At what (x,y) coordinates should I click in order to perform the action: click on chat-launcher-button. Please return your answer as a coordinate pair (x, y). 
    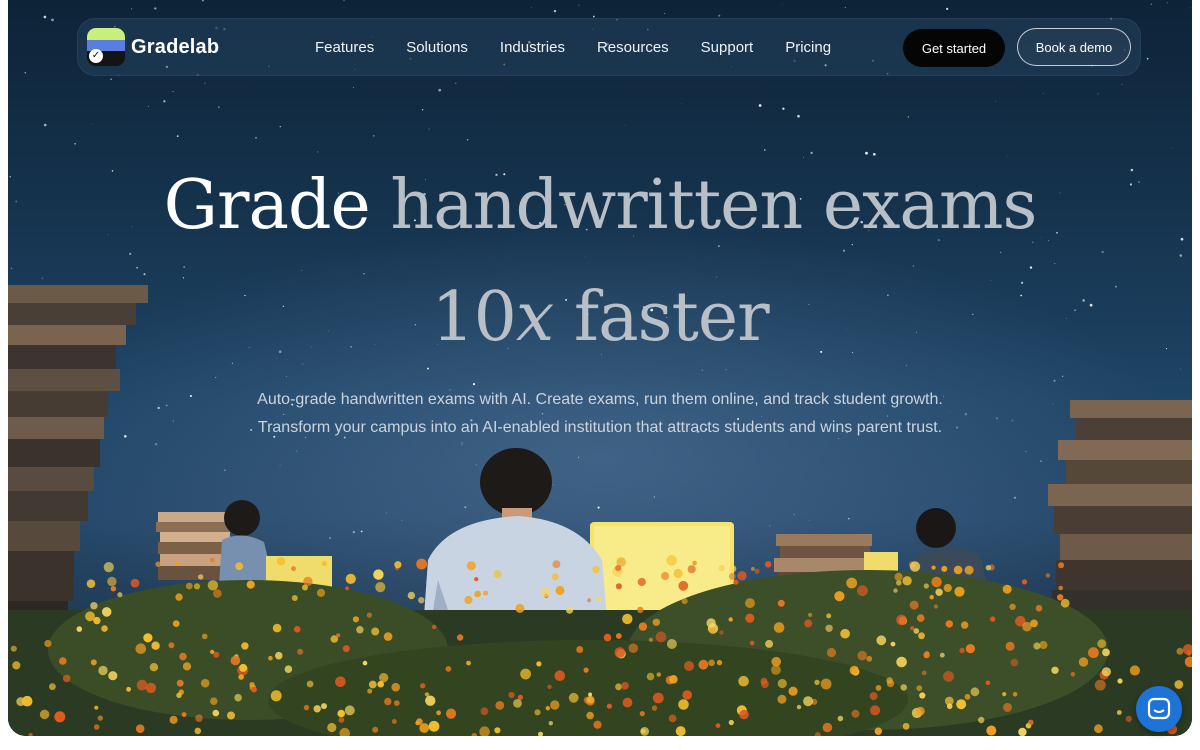
    Looking at the image, I should click on (1159, 709).